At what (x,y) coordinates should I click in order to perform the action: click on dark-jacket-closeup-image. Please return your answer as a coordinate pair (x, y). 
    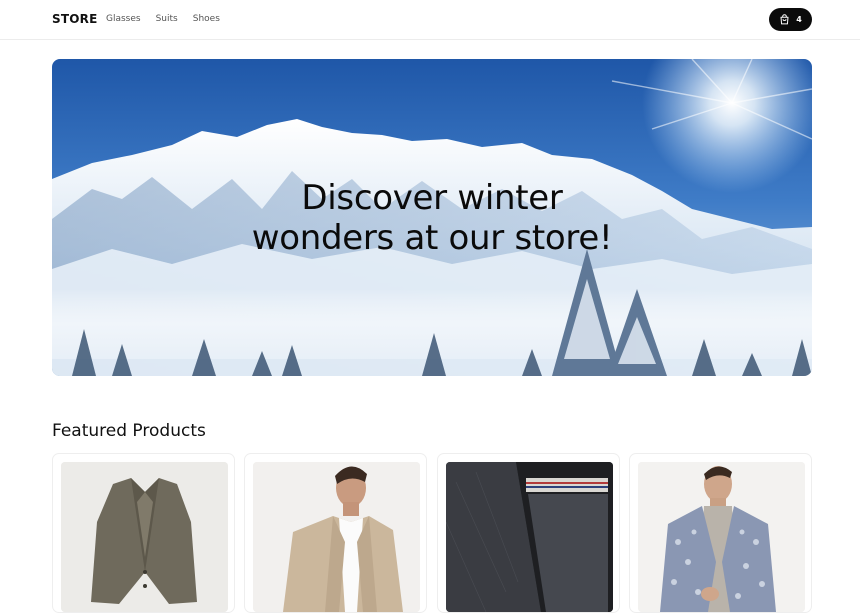
    Looking at the image, I should click on (529, 537).